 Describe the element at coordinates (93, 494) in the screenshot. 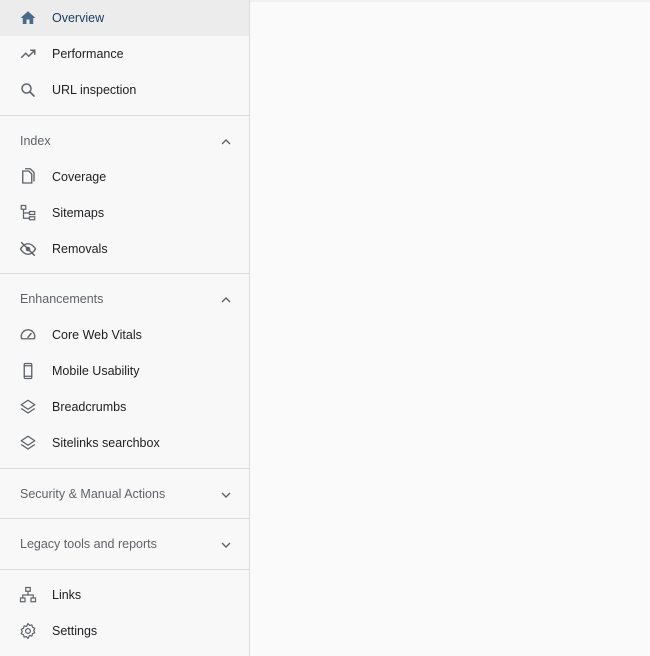

I see `section-title: Security & Manual Actions` at that location.